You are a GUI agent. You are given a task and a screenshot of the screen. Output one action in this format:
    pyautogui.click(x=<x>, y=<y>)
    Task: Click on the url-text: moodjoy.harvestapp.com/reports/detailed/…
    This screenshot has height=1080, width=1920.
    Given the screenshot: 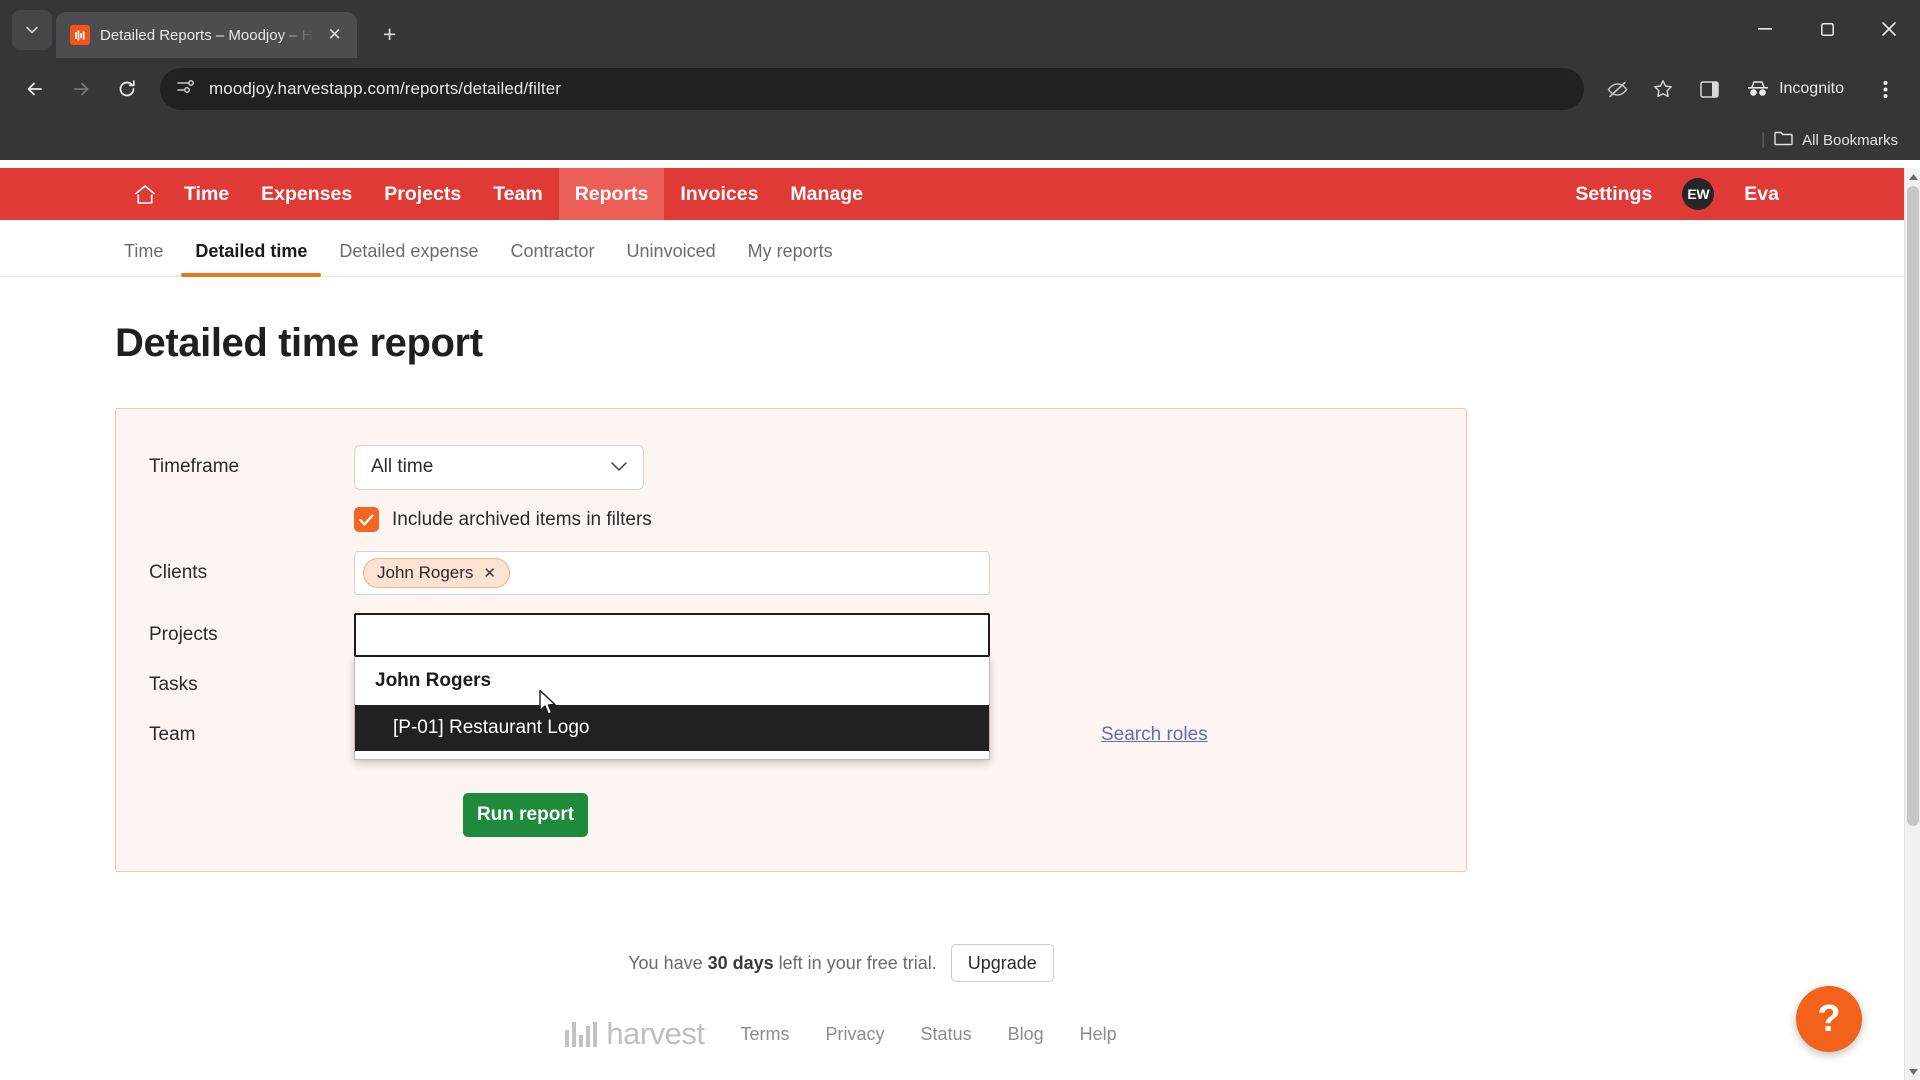 What is the action you would take?
    pyautogui.click(x=385, y=88)
    